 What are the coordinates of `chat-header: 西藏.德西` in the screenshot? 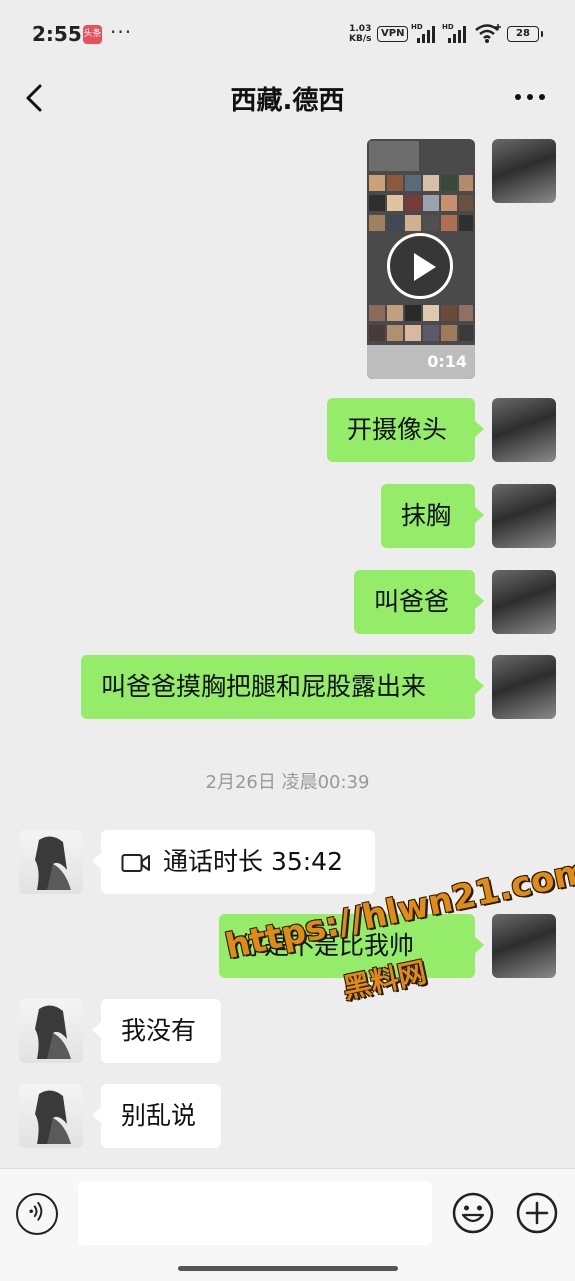 It's located at (287, 99).